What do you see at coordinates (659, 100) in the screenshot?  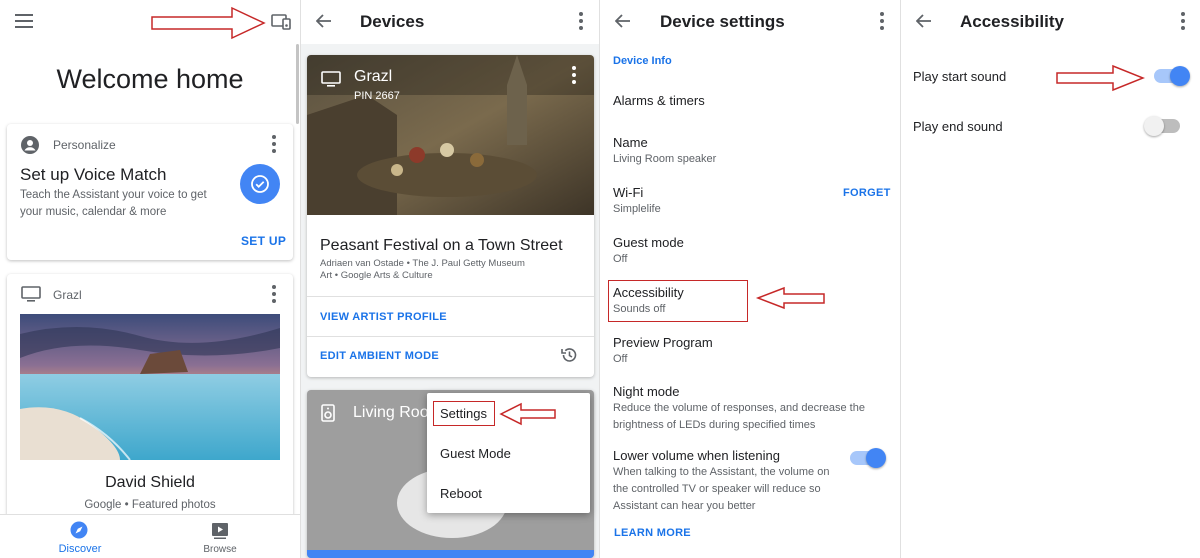 I see `setting-alarms-timers: Alarms & timers` at bounding box center [659, 100].